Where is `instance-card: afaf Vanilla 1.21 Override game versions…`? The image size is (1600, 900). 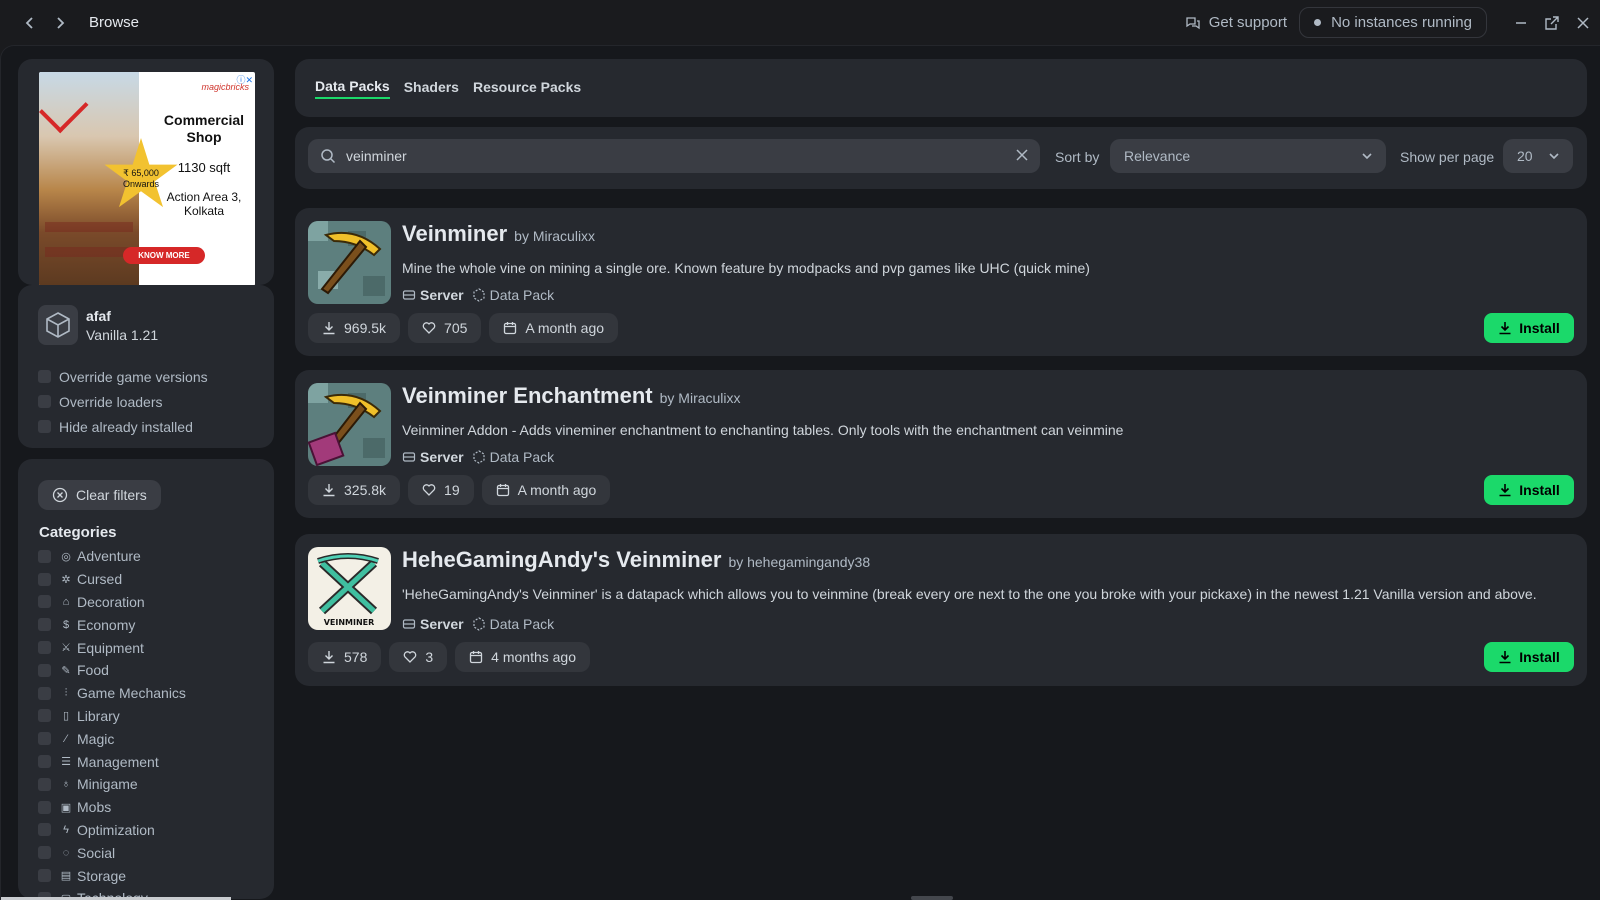 instance-card: afaf Vanilla 1.21 Override game versions… is located at coordinates (146, 366).